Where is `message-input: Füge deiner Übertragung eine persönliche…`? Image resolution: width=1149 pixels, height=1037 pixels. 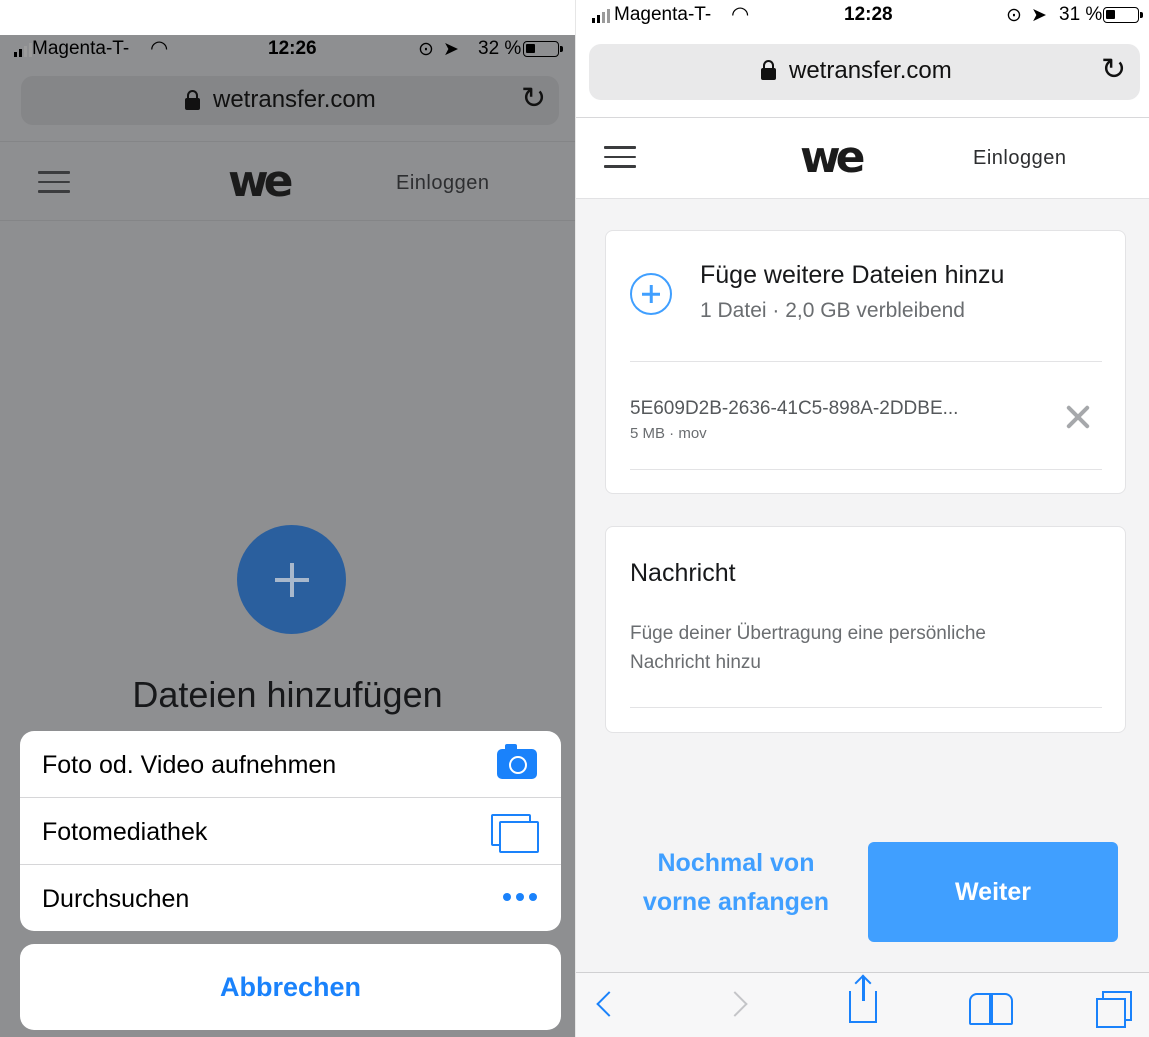
message-input: Füge deiner Übertragung eine persönliche… is located at coordinates (850, 648).